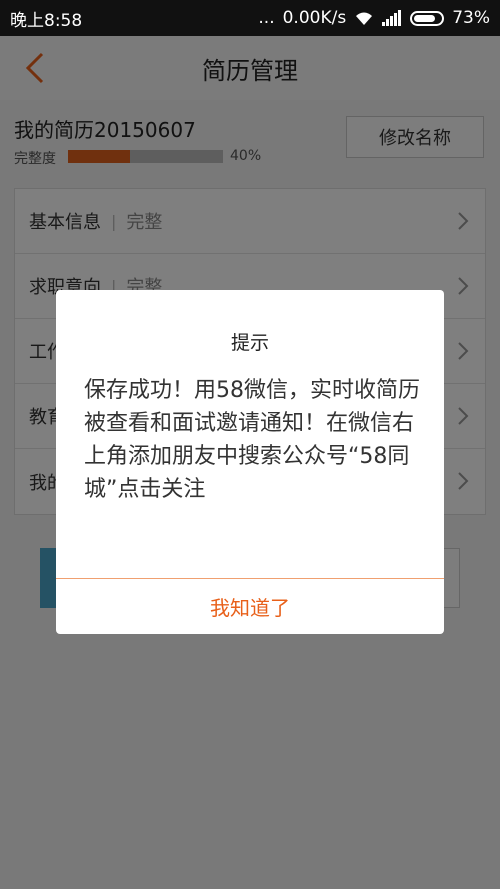  Describe the element at coordinates (364, 18) in the screenshot. I see `wifi-icon` at that location.